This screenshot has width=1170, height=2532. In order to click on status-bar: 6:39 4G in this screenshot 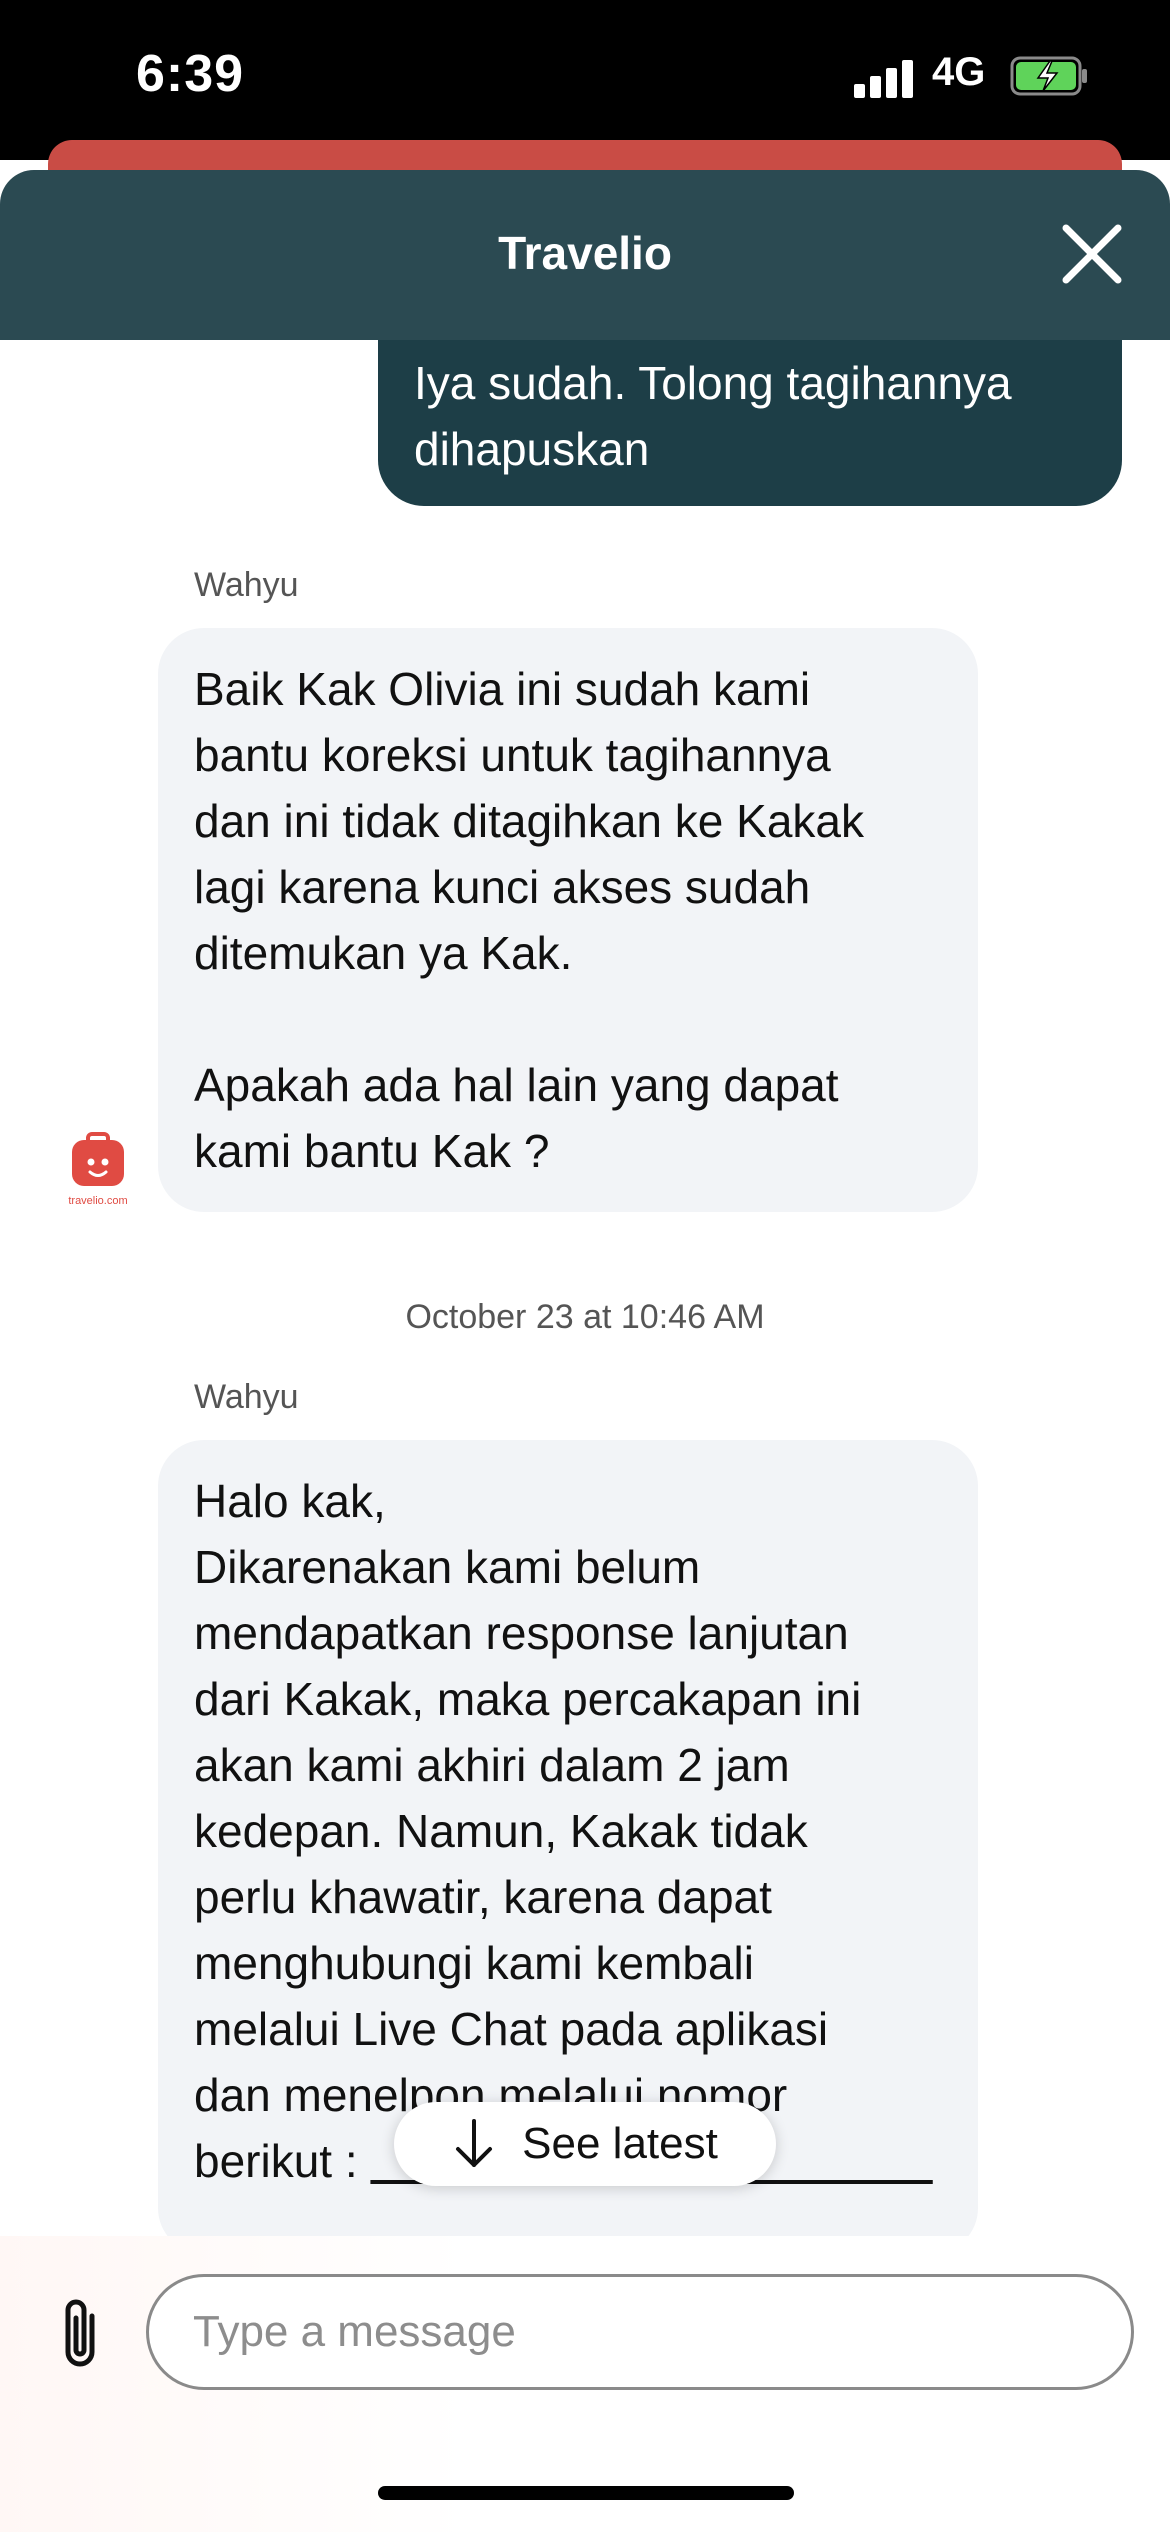, I will do `click(585, 80)`.